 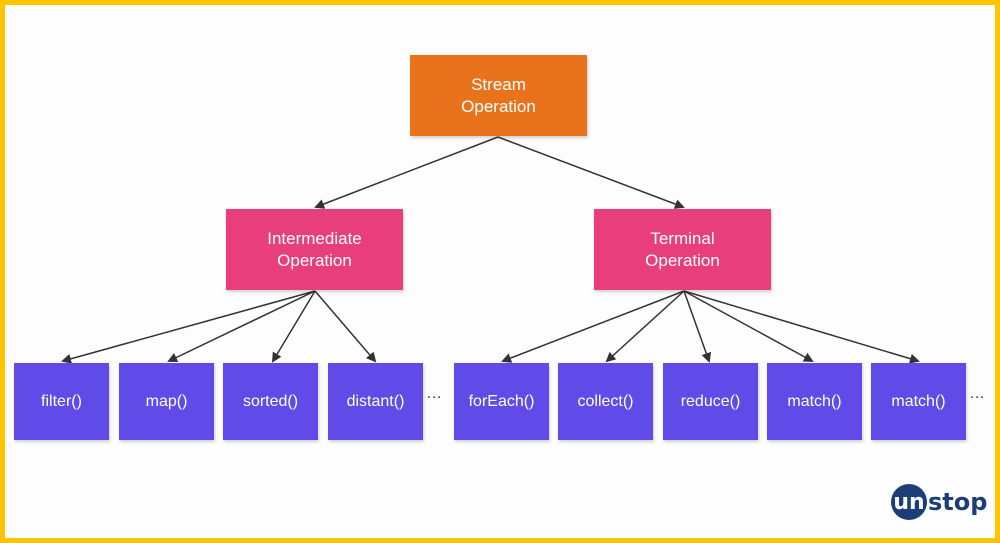 What do you see at coordinates (314, 238) in the screenshot?
I see `intermediate-operation-label-1: Intermediate` at bounding box center [314, 238].